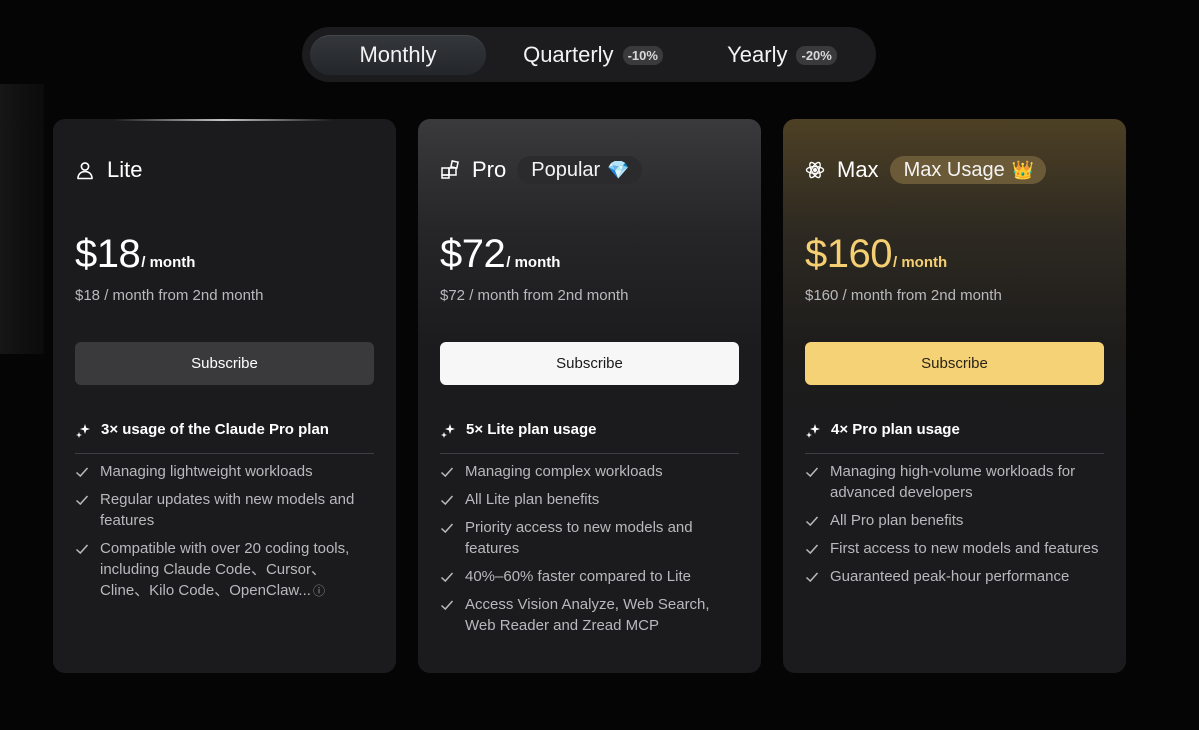 The height and width of the screenshot is (730, 1199). I want to click on subscribe-button-pro: Subscribe, so click(589, 363).